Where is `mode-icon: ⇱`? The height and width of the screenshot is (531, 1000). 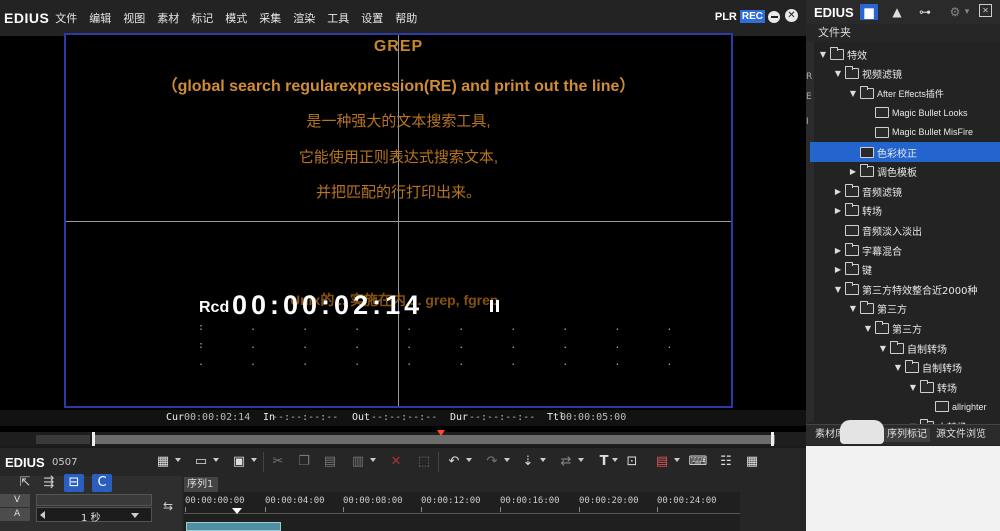 mode-icon: ⇱ is located at coordinates (25, 483).